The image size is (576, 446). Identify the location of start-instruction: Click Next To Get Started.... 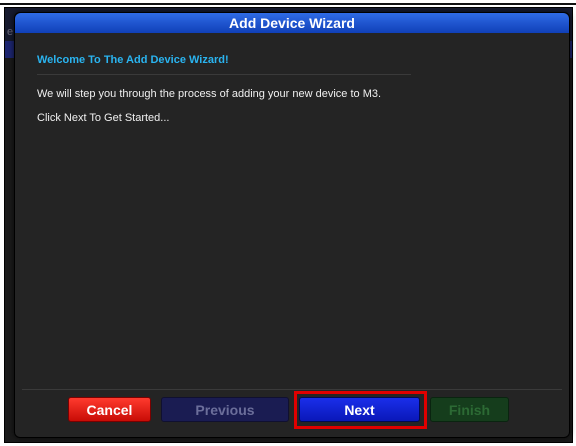
(103, 118).